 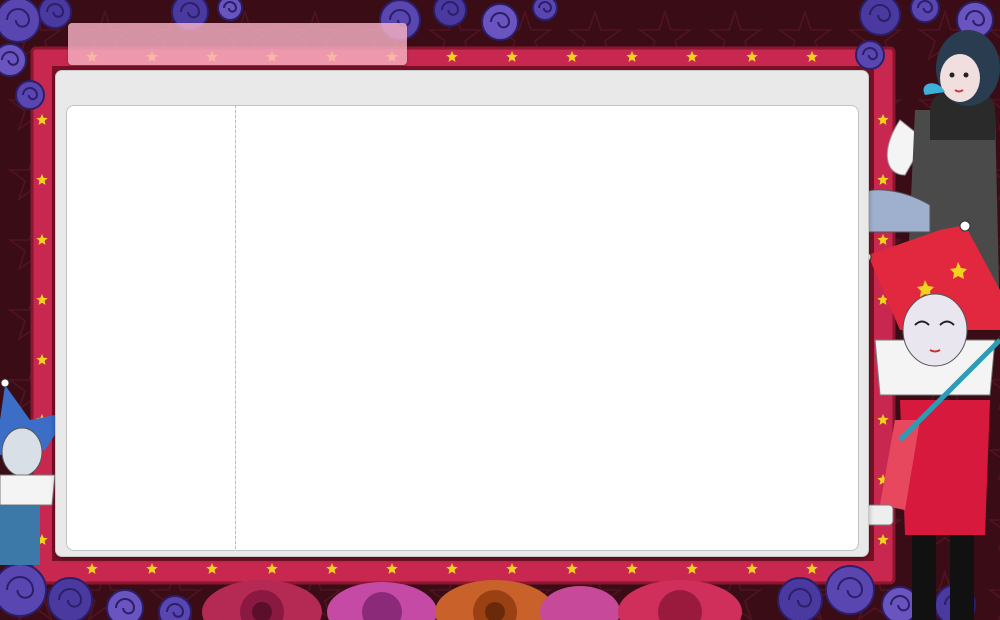 What do you see at coordinates (237, 44) in the screenshot?
I see `title-bar` at bounding box center [237, 44].